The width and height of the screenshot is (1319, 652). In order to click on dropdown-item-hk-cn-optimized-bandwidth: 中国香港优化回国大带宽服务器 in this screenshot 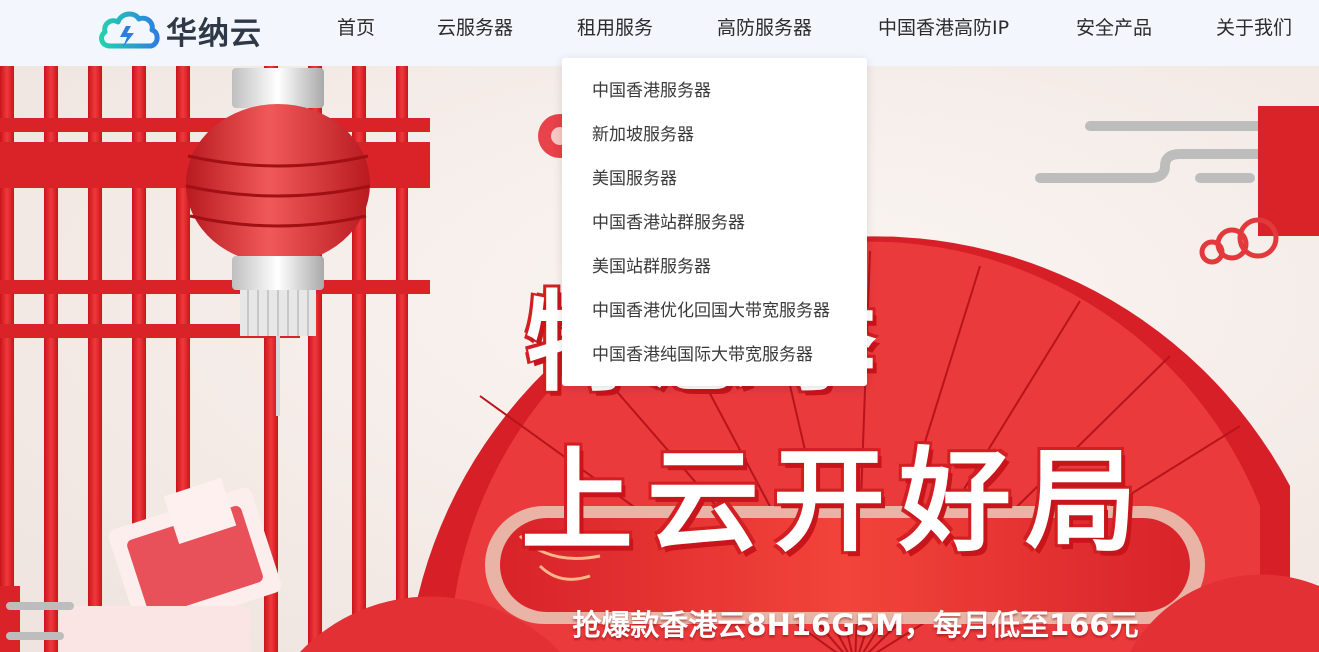, I will do `click(711, 311)`.